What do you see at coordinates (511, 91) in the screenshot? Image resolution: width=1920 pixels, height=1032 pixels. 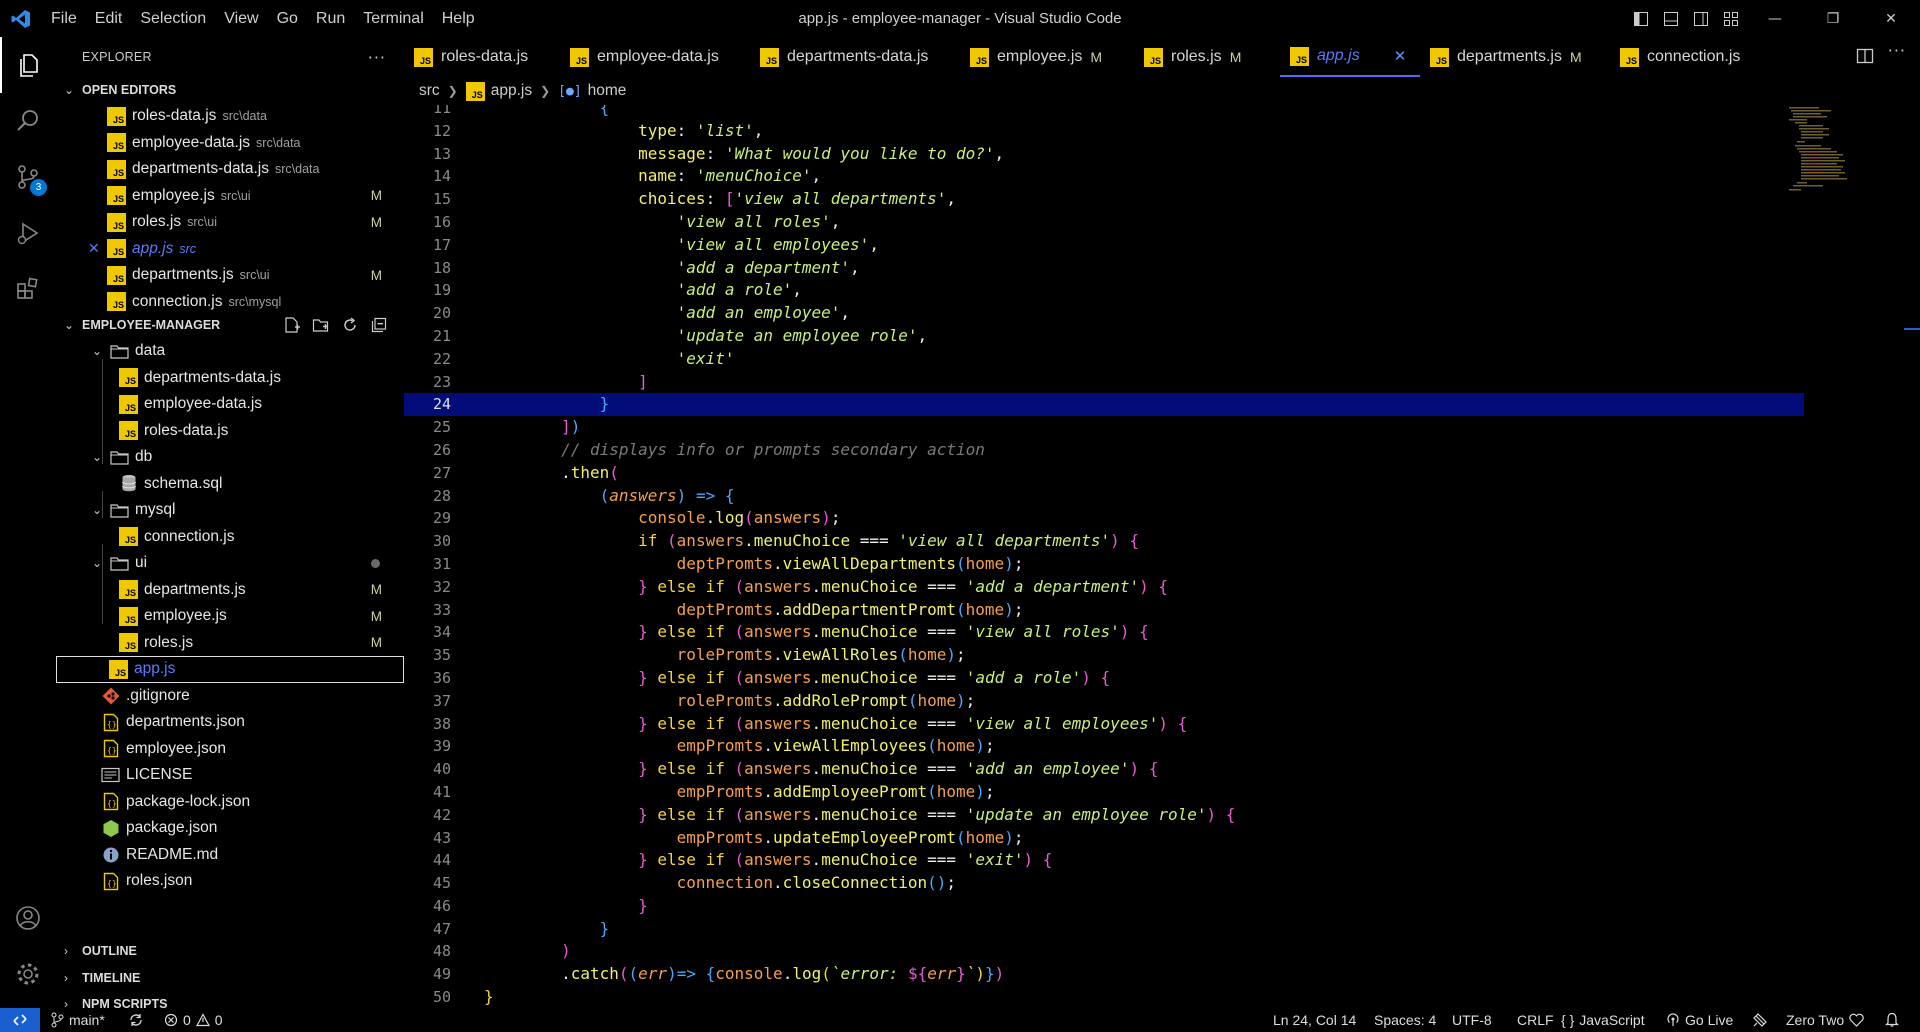 I see `breadcrumb-file: app.js` at bounding box center [511, 91].